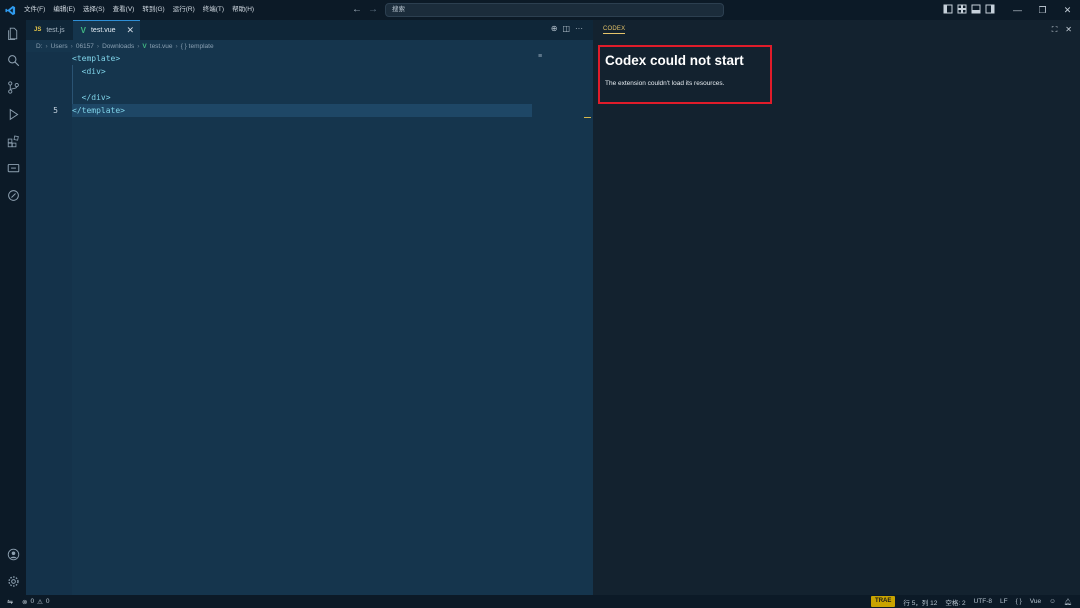 The image size is (1080, 608). I want to click on scrollbar-marker, so click(587, 117).